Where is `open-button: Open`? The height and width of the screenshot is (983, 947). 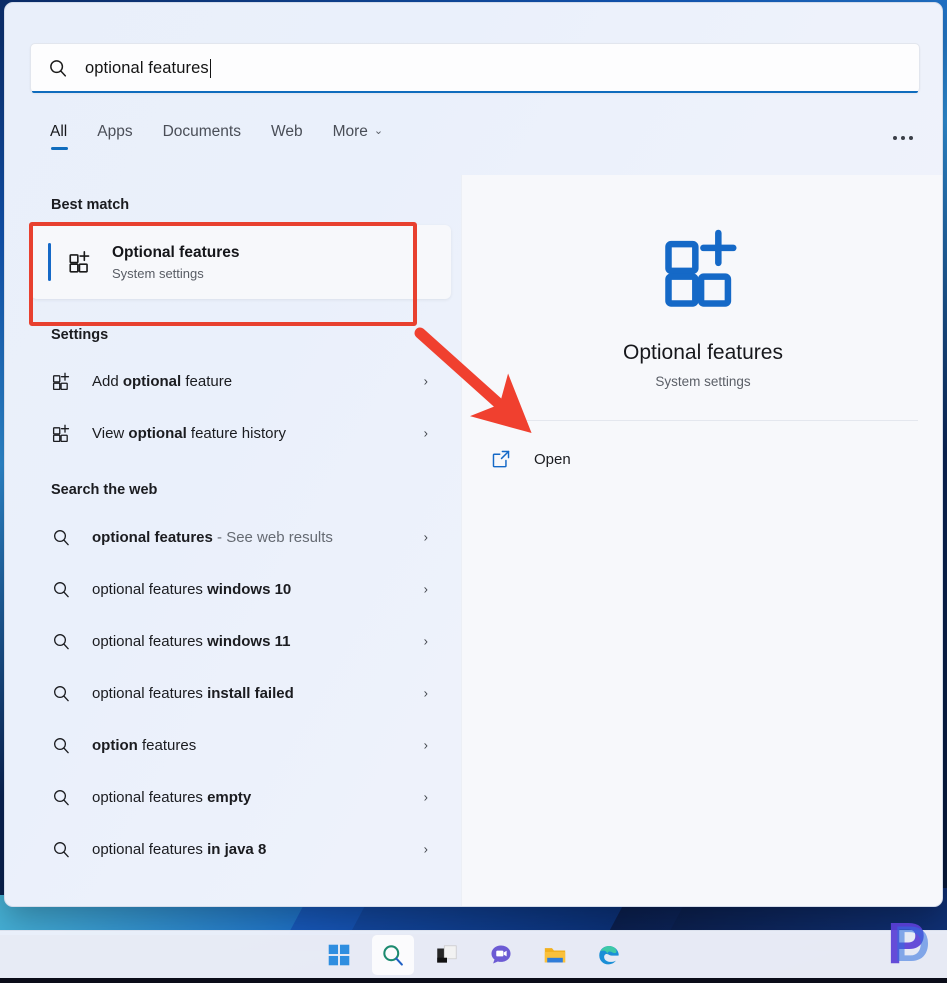 open-button: Open is located at coordinates (590, 459).